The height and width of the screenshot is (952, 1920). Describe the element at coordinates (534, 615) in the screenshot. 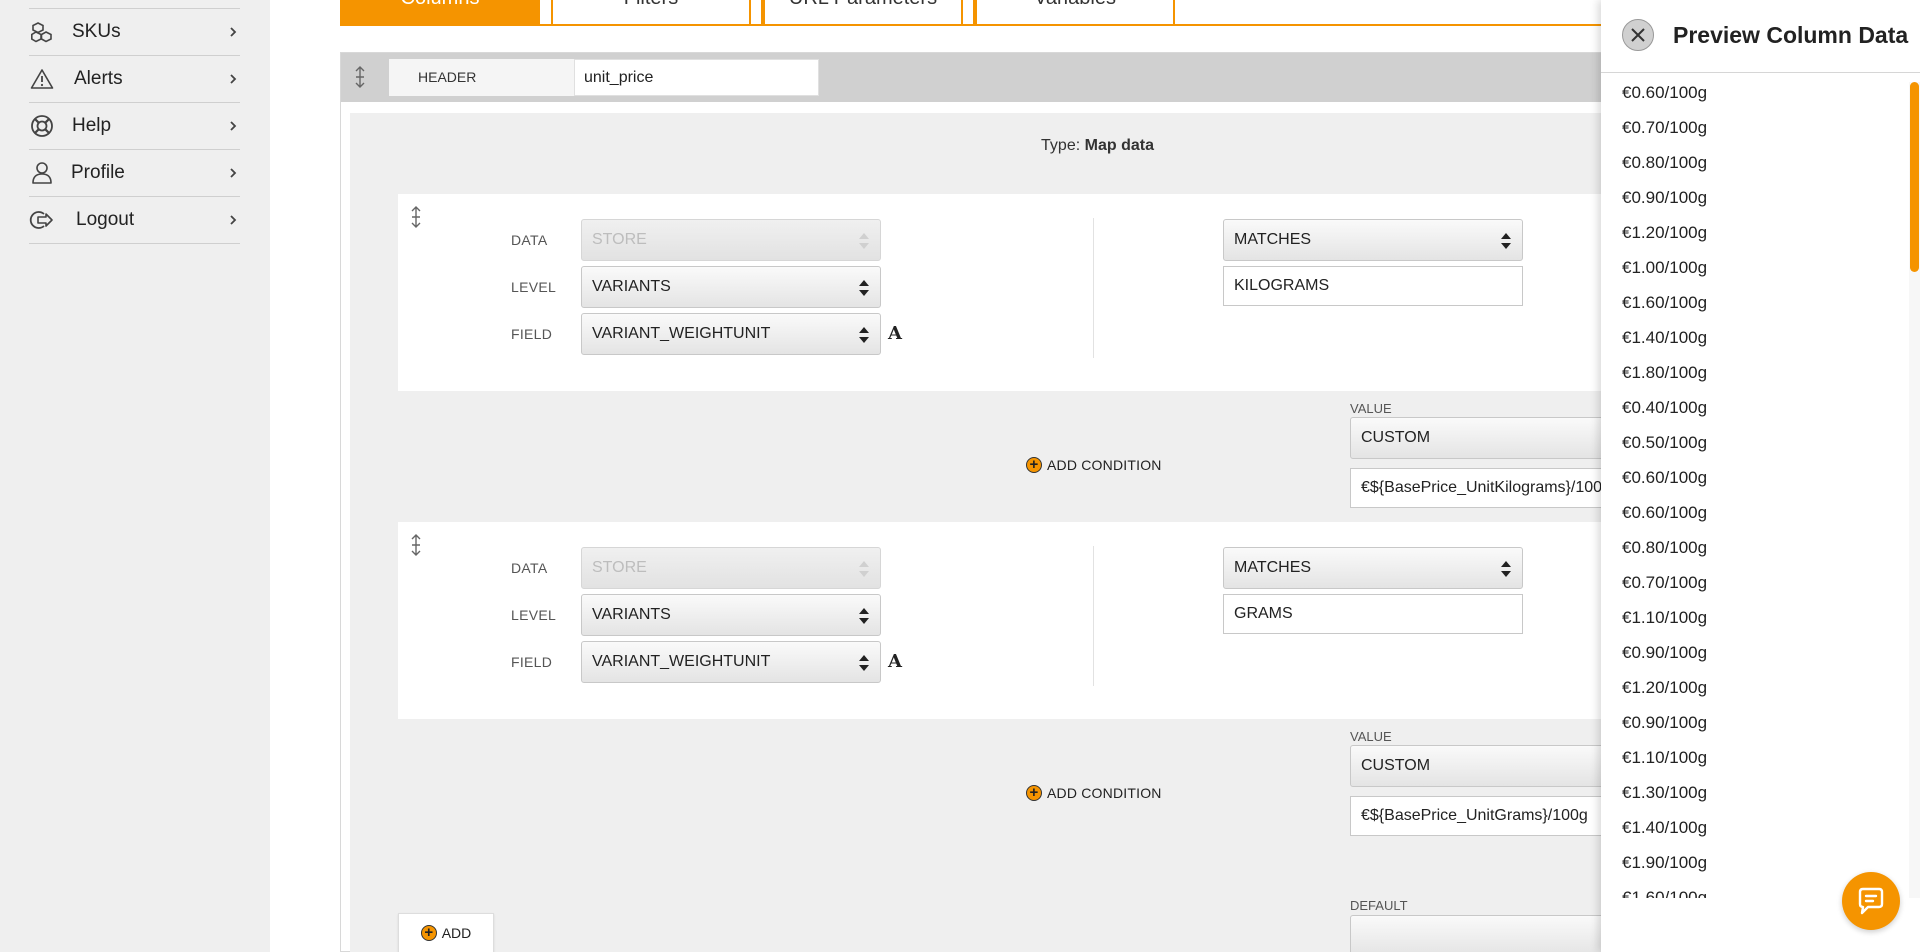

I see `level-label: LEVEL` at that location.